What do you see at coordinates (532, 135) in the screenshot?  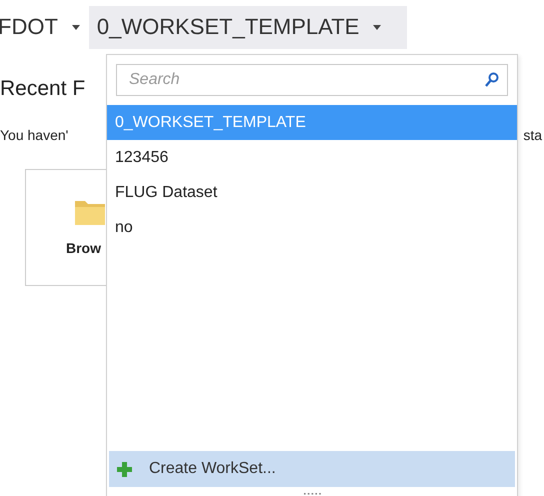 I see `message-text: sta` at bounding box center [532, 135].